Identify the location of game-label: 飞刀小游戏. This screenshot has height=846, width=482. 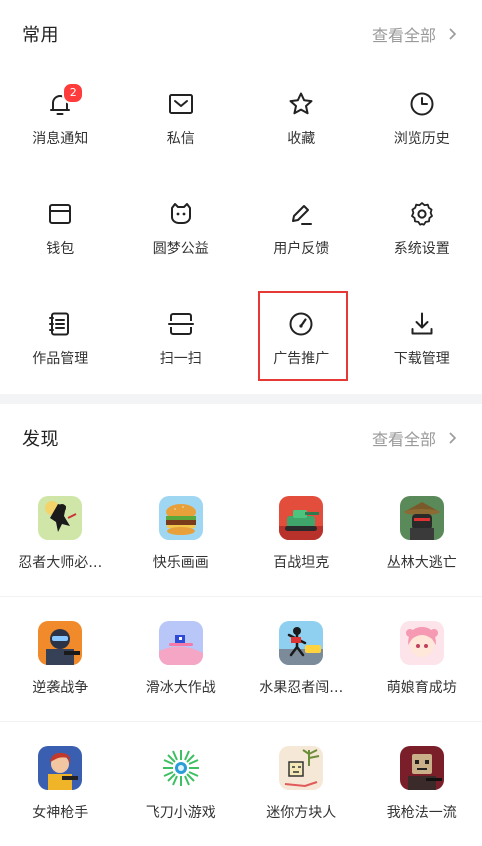
(181, 812).